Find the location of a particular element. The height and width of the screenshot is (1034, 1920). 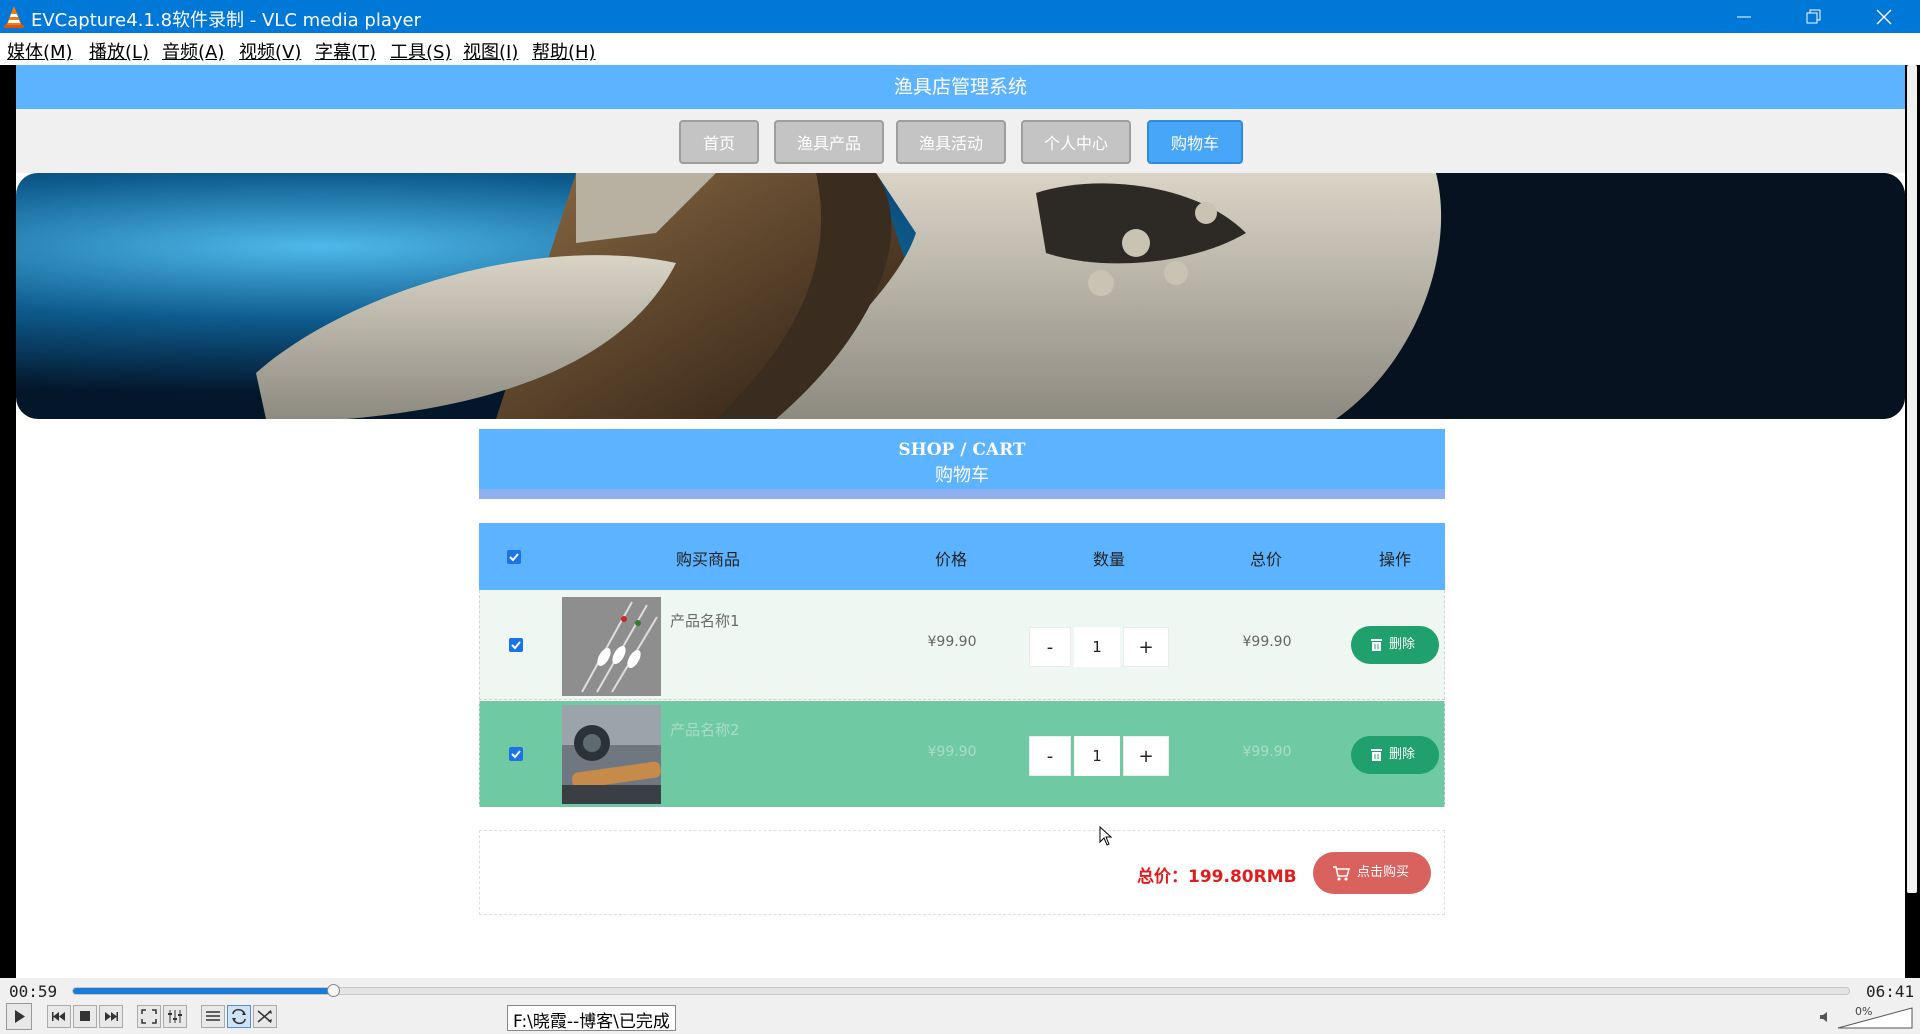

page-scrollbar is located at coordinates (1912, 521).